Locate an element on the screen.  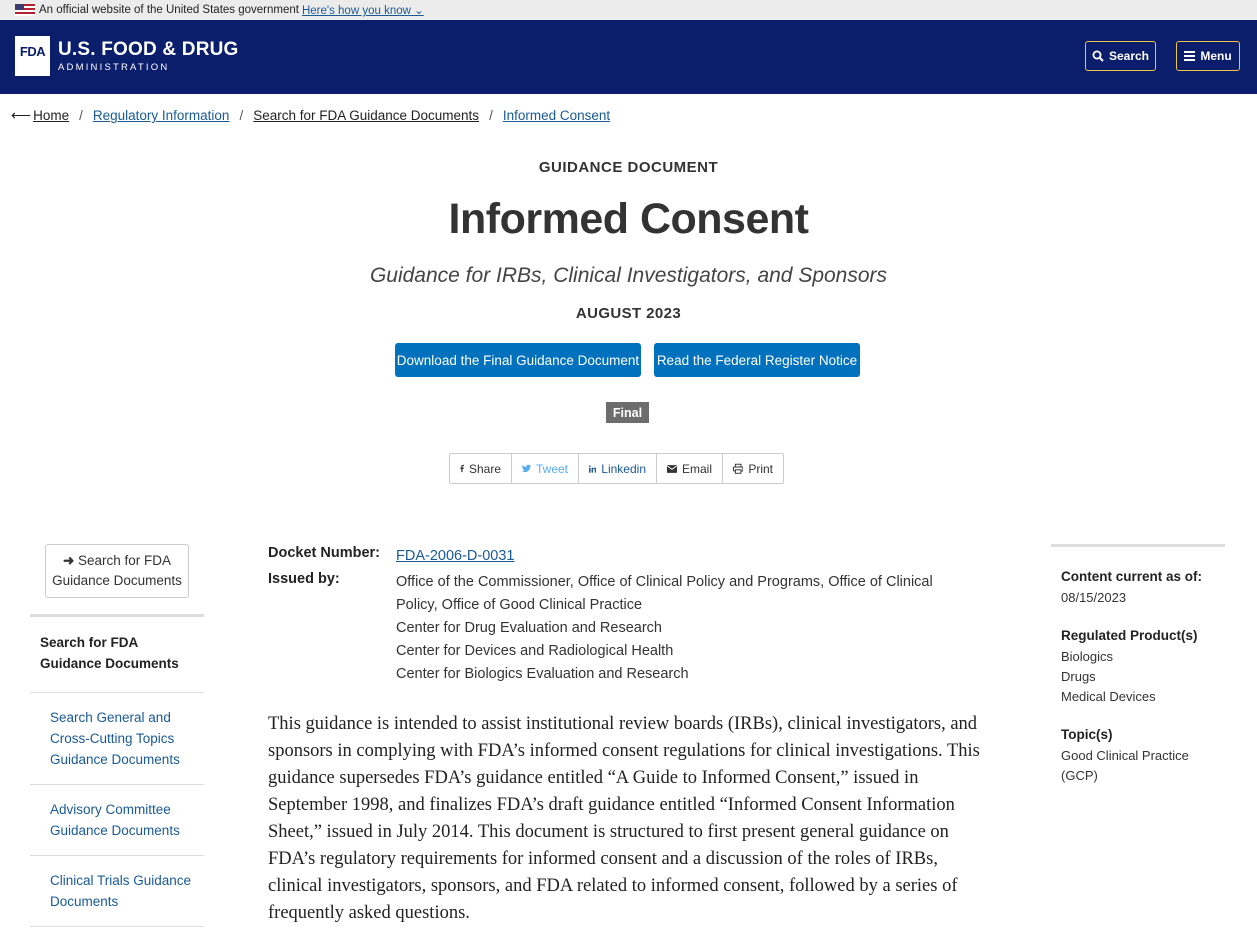
menu-button: Menu is located at coordinates (1208, 56).